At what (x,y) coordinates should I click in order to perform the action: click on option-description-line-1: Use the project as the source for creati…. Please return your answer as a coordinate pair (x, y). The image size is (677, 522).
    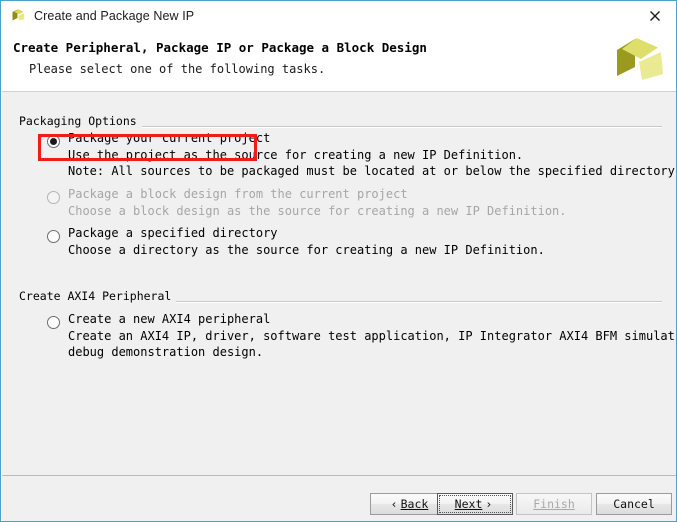
    Looking at the image, I should click on (296, 155).